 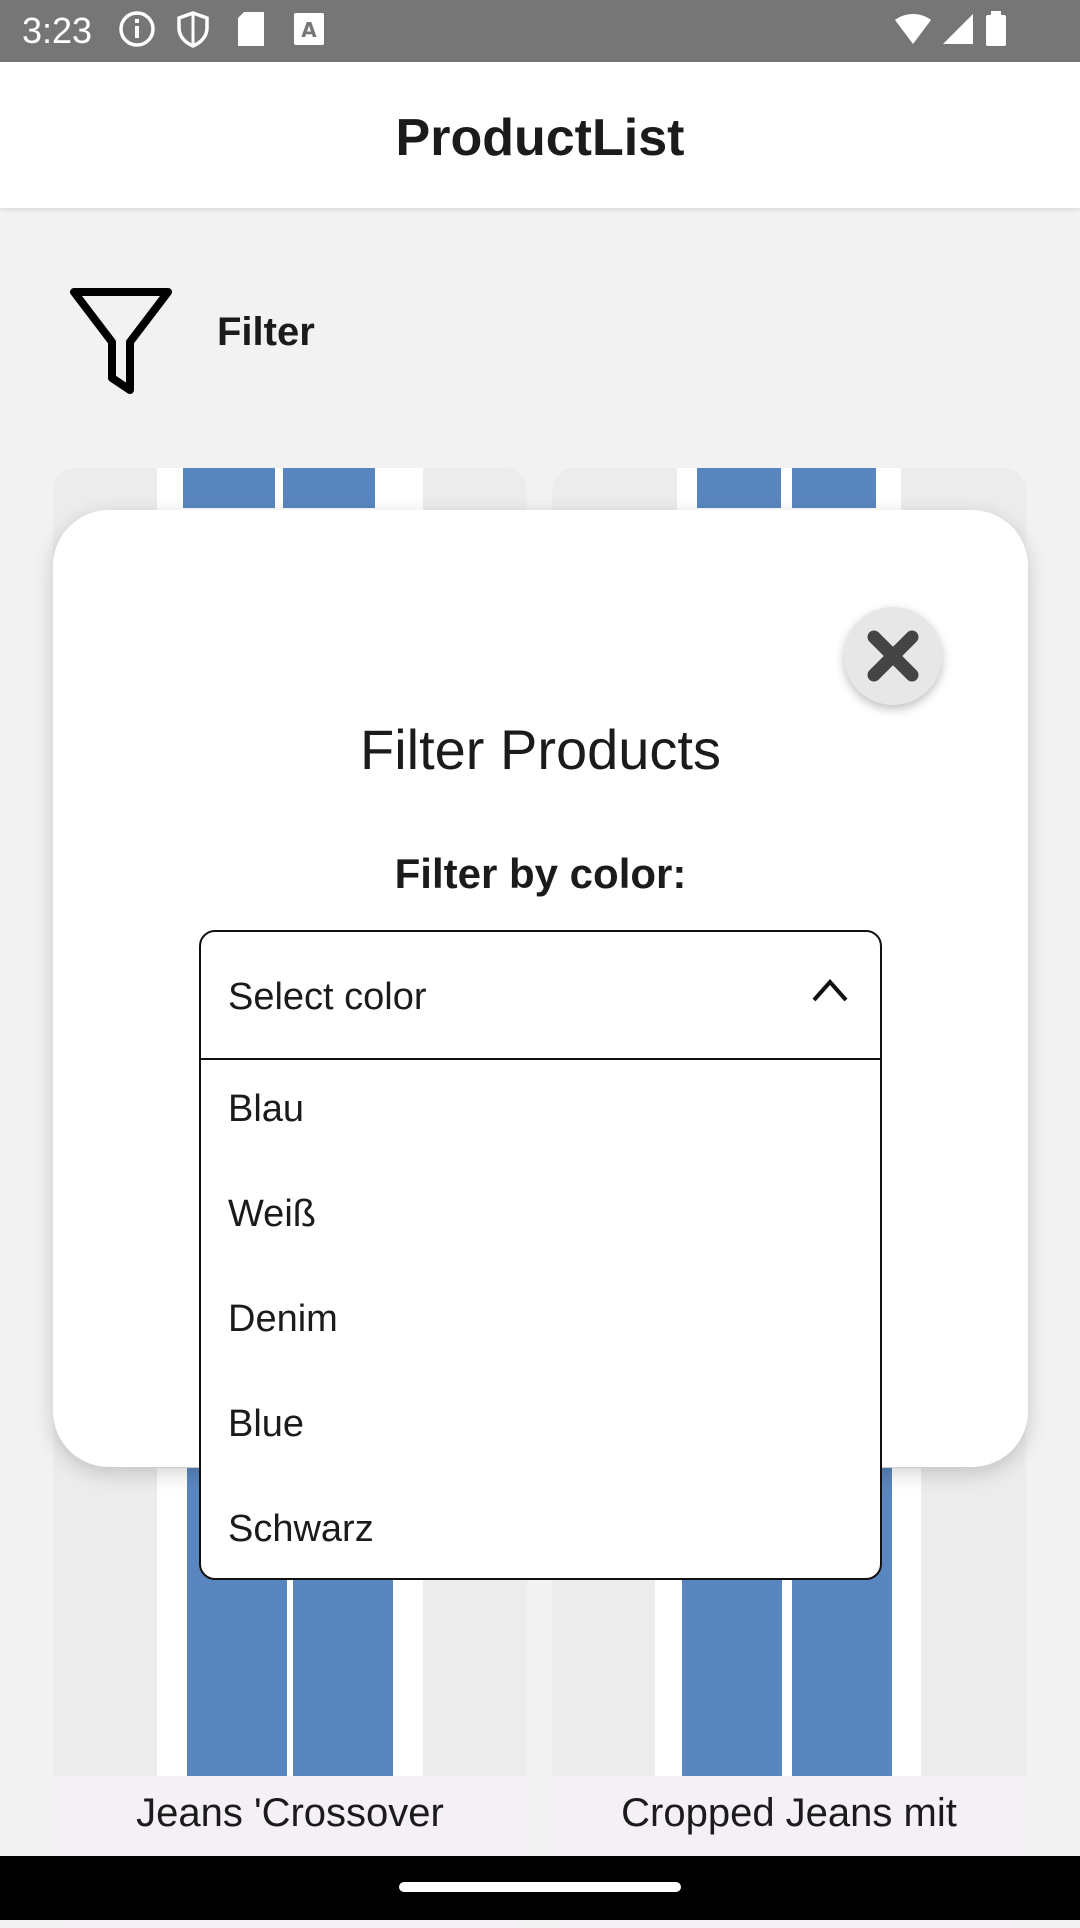 What do you see at coordinates (283, 1319) in the screenshot?
I see `color-option-label: Denim` at bounding box center [283, 1319].